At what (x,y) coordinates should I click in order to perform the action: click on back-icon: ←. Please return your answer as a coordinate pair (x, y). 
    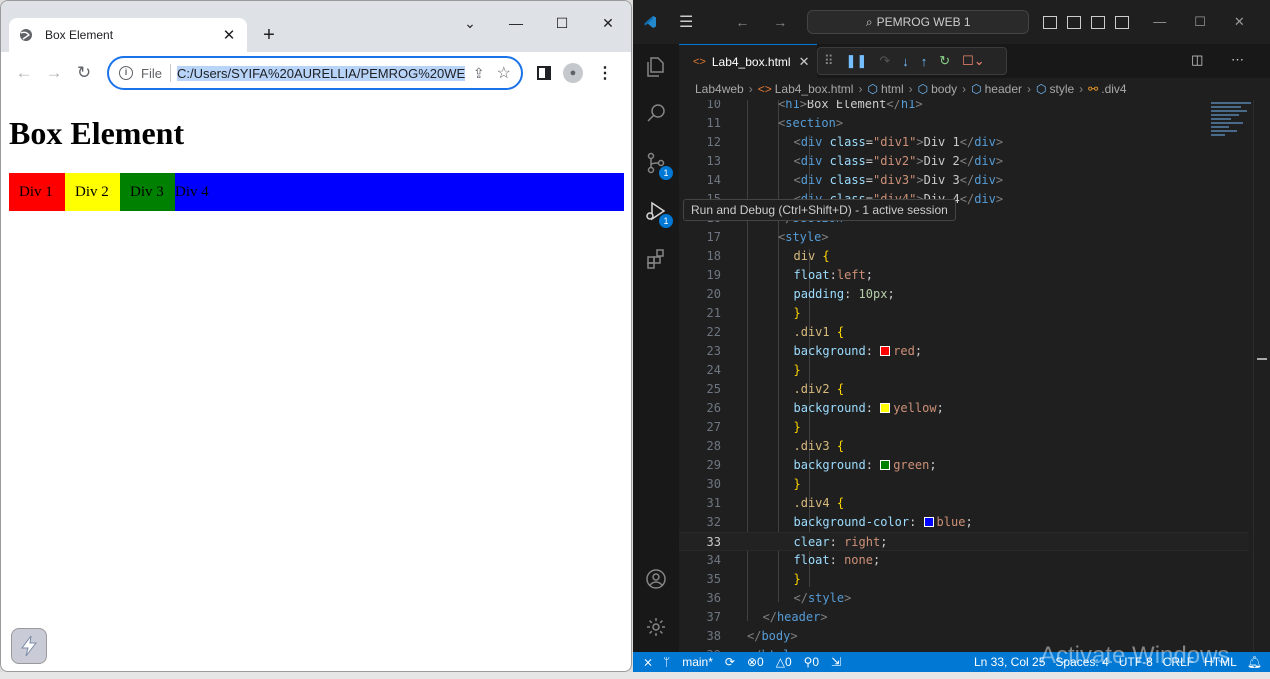
    Looking at the image, I should click on (24, 73).